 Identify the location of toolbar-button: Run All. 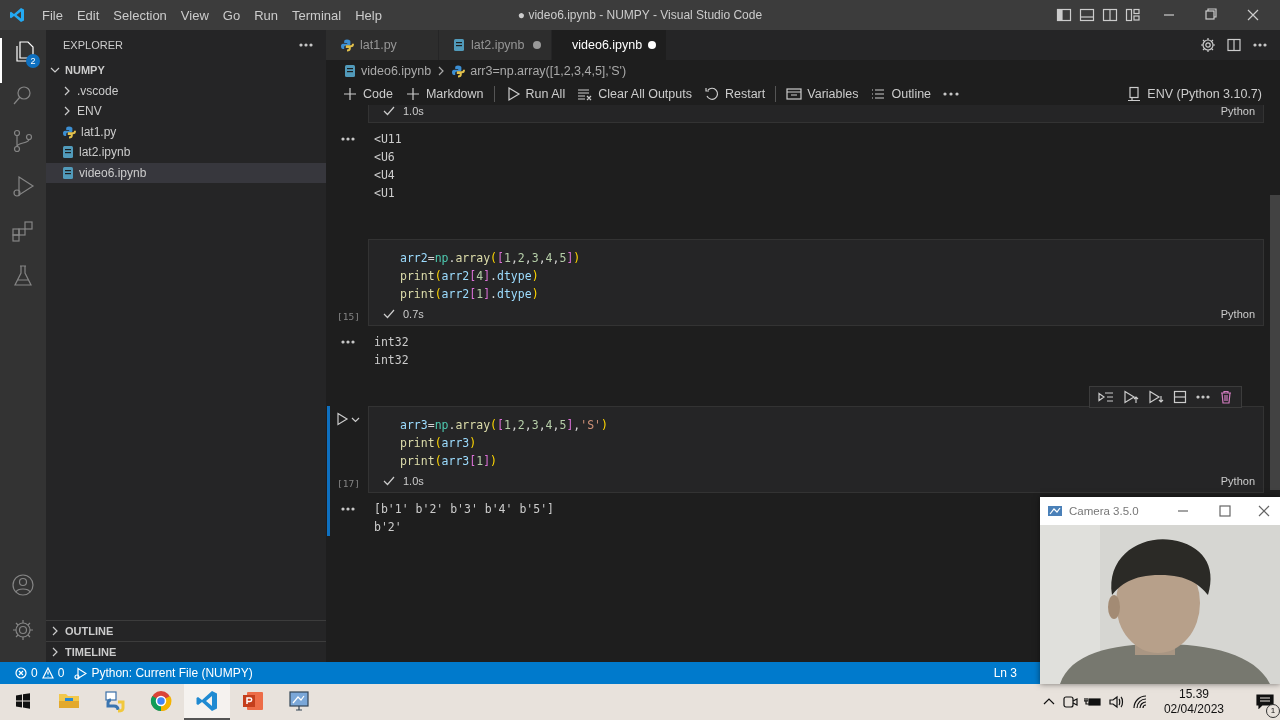
(535, 93).